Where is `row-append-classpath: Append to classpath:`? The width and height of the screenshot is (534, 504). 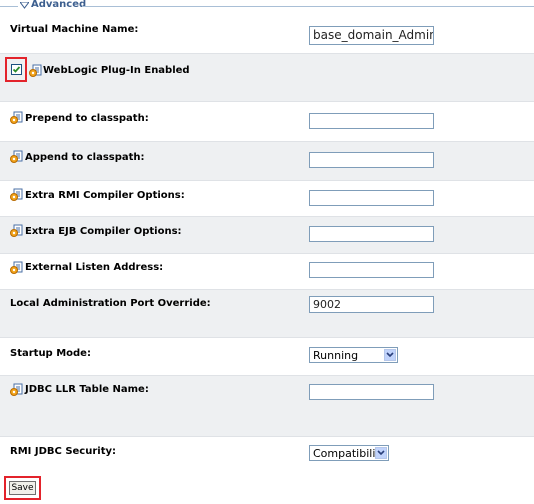 row-append-classpath: Append to classpath: is located at coordinates (267, 161).